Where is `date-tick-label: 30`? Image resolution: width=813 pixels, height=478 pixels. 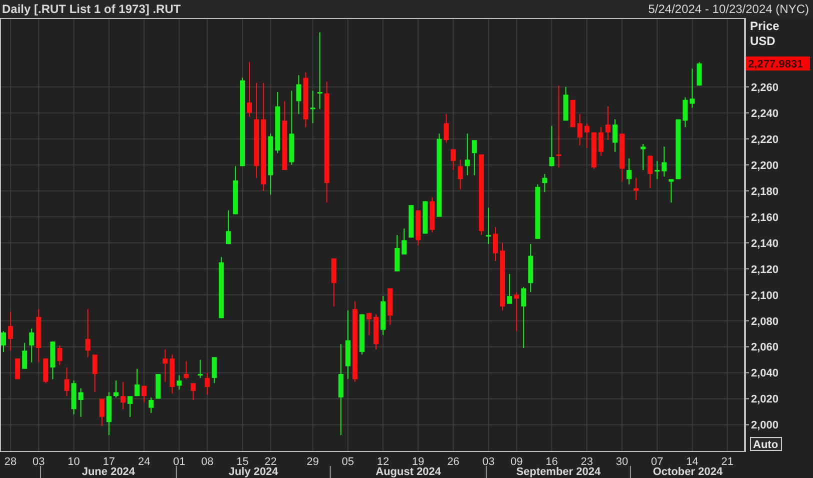 date-tick-label: 30 is located at coordinates (622, 462).